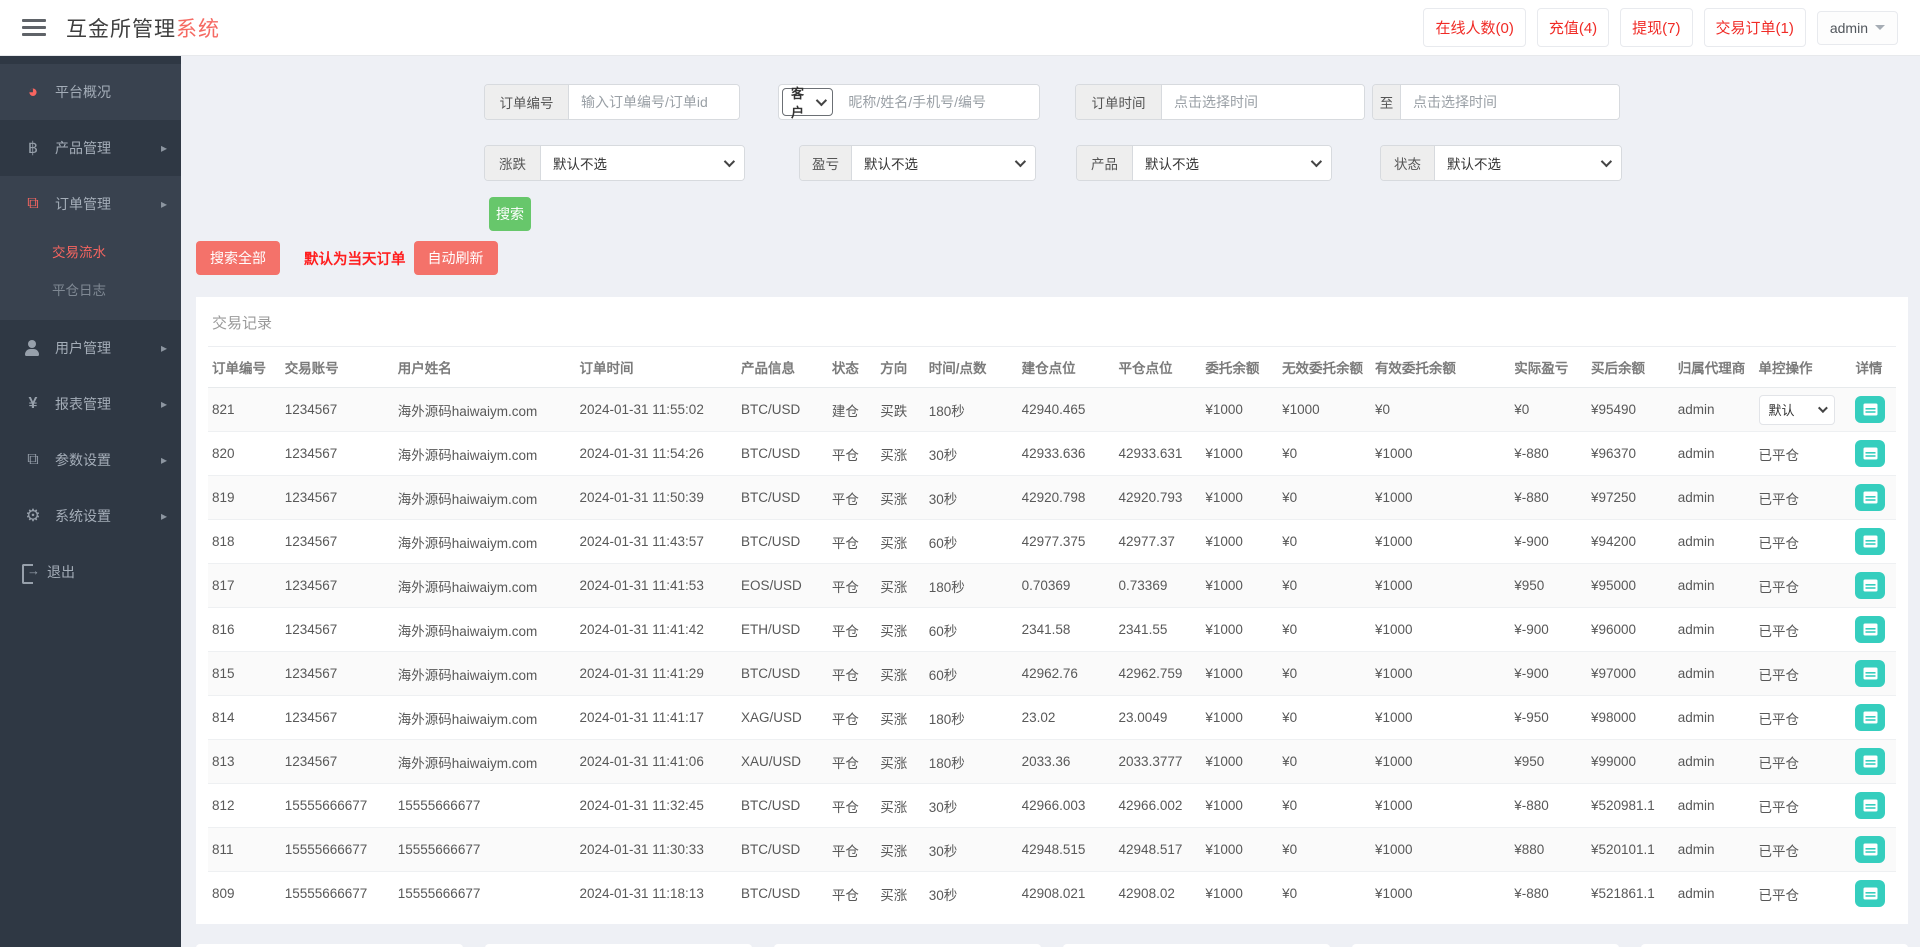  Describe the element at coordinates (90, 253) in the screenshot. I see `sidebar-subitem-交易流水: 交易流水` at that location.